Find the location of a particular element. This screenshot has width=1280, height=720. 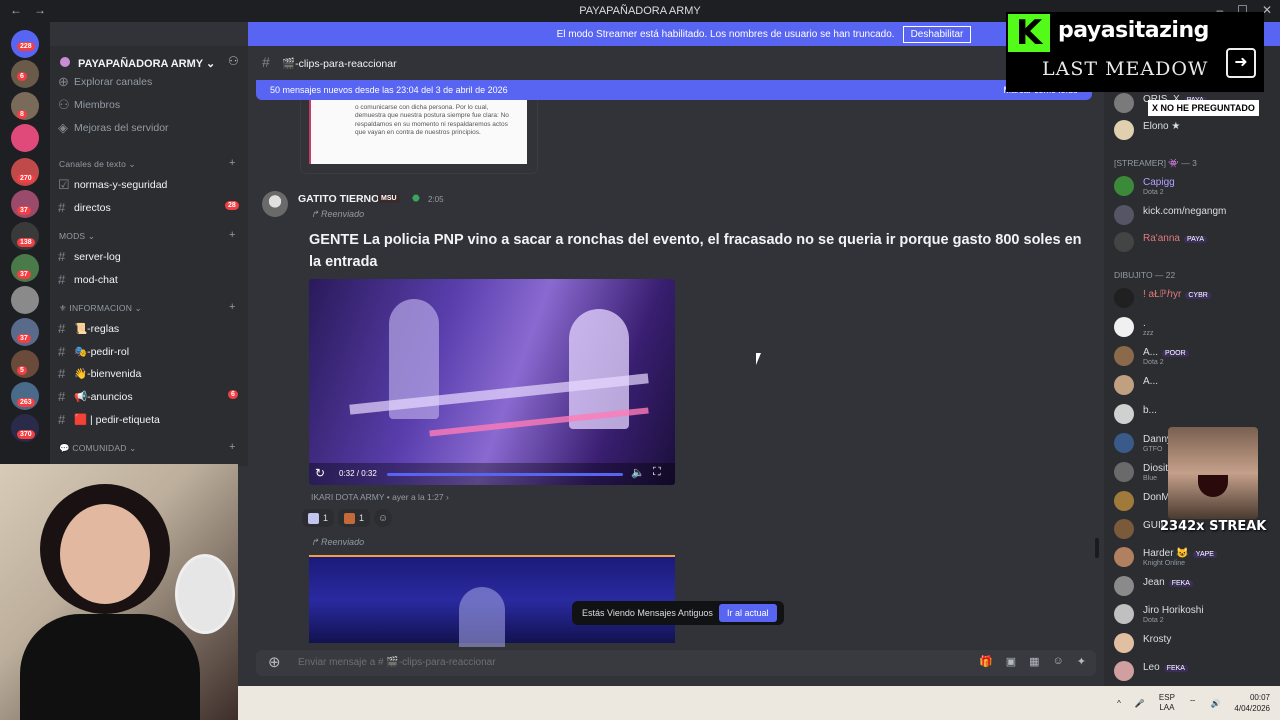

clock: 00:07 4/04/2026 is located at coordinates (1252, 703).